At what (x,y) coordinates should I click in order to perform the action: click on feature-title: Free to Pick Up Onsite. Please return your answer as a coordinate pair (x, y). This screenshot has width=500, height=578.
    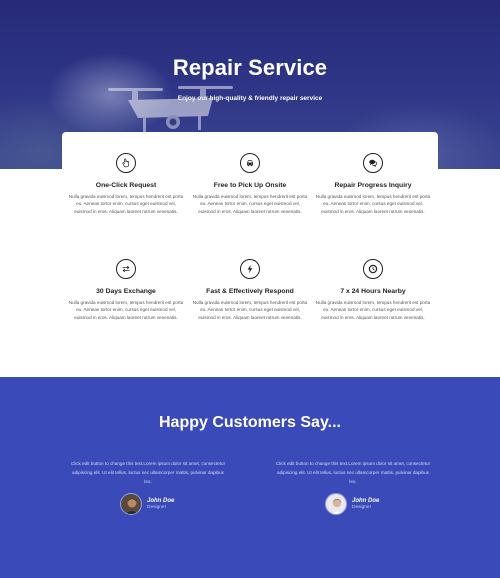
    Looking at the image, I should click on (250, 185).